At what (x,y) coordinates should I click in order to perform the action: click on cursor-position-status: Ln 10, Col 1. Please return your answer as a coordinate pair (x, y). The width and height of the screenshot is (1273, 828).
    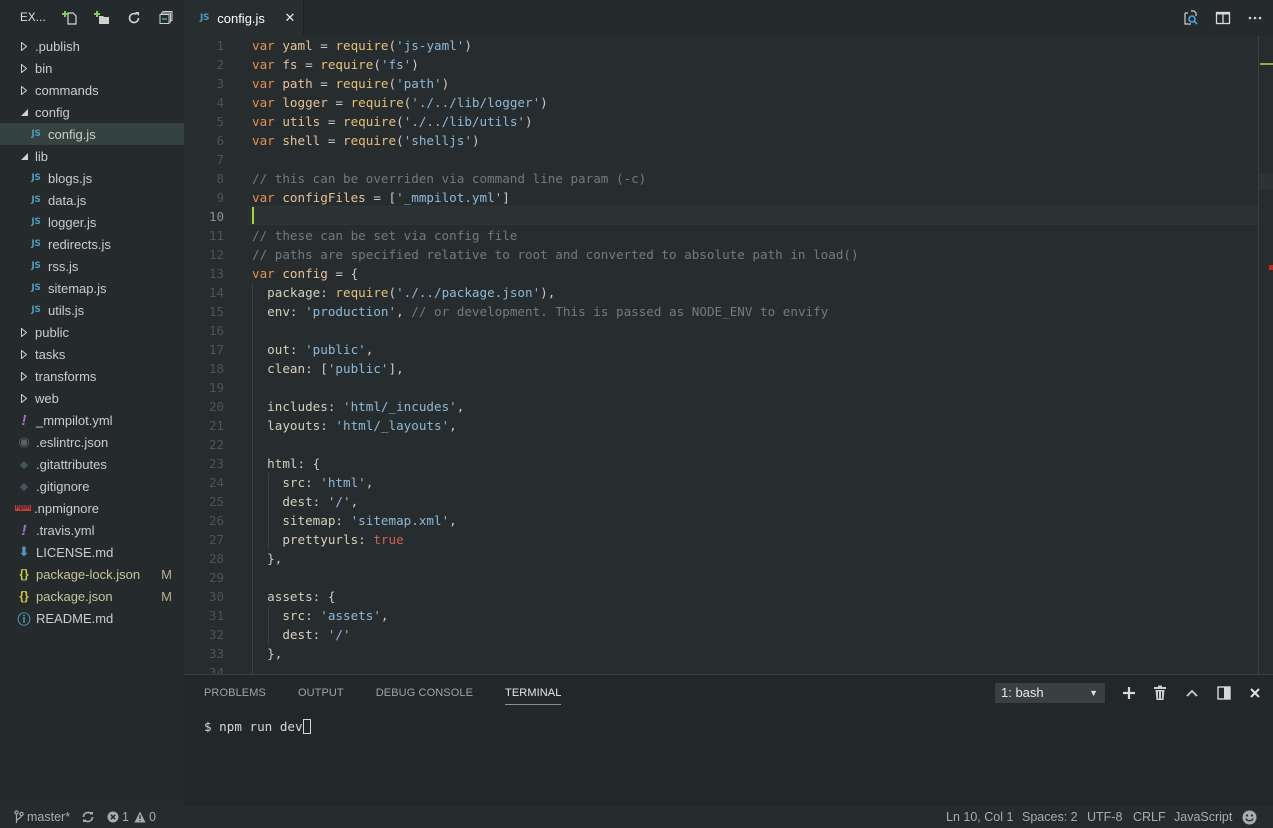
    Looking at the image, I should click on (979, 817).